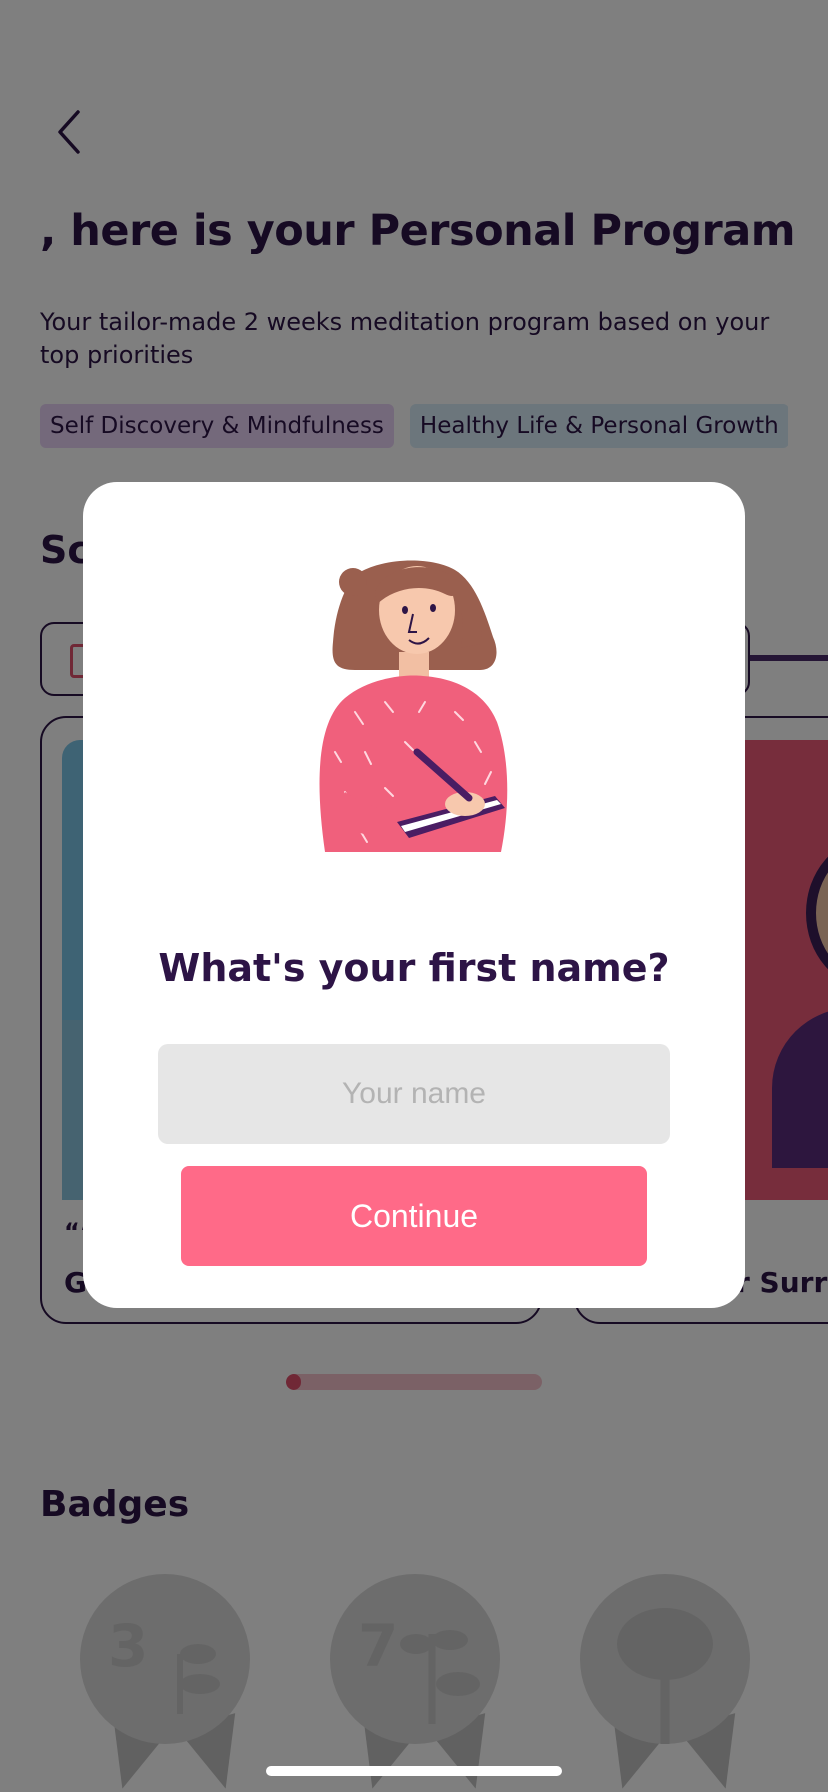 Image resolution: width=828 pixels, height=1792 pixels. I want to click on home-indicator, so click(414, 1771).